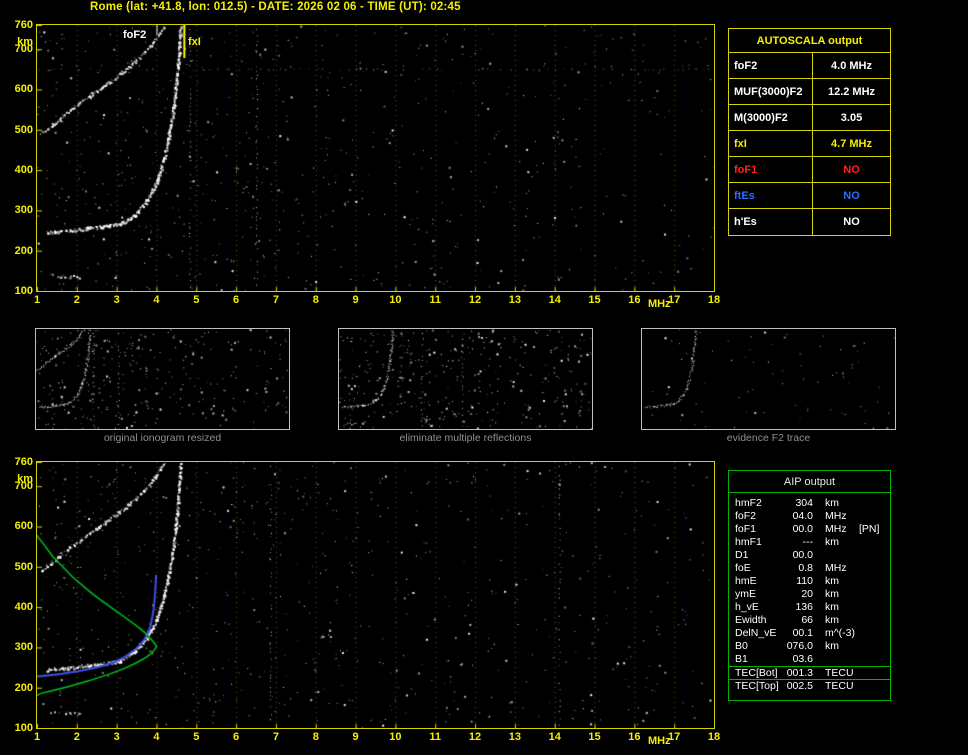  What do you see at coordinates (275, 300) in the screenshot?
I see `main-x-tick-label: 7` at bounding box center [275, 300].